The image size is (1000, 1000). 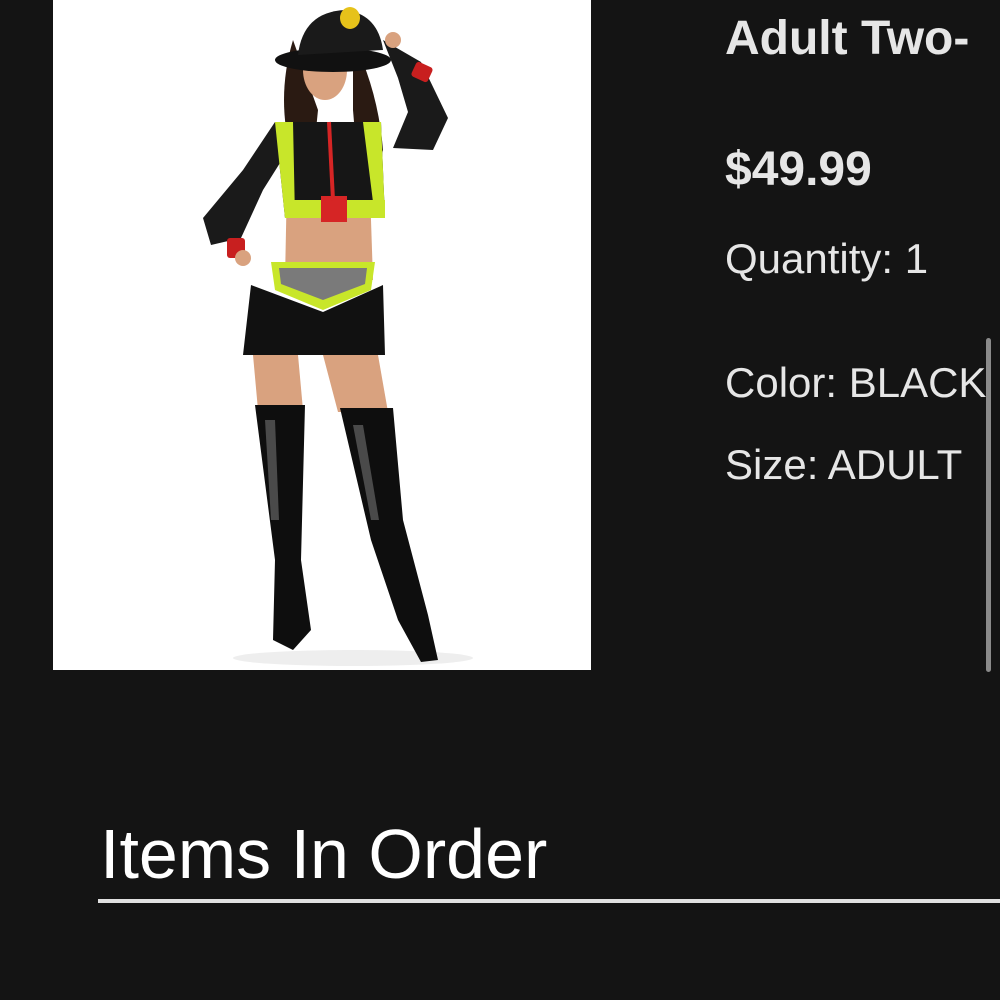 What do you see at coordinates (549, 901) in the screenshot?
I see `section-divider` at bounding box center [549, 901].